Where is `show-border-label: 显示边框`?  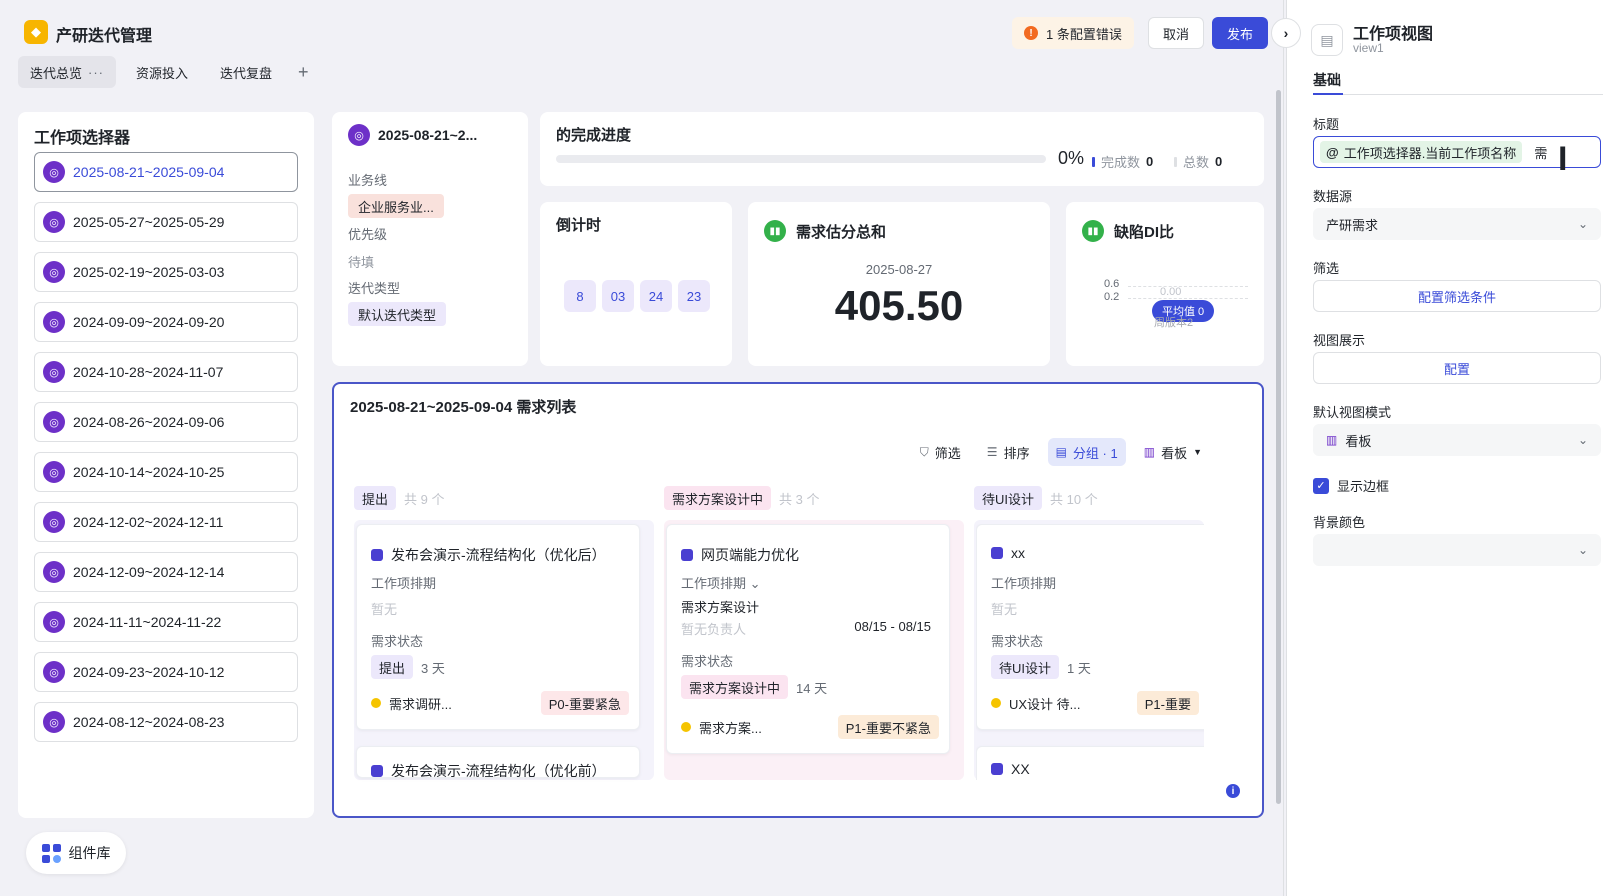 show-border-label: 显示边框 is located at coordinates (1363, 486).